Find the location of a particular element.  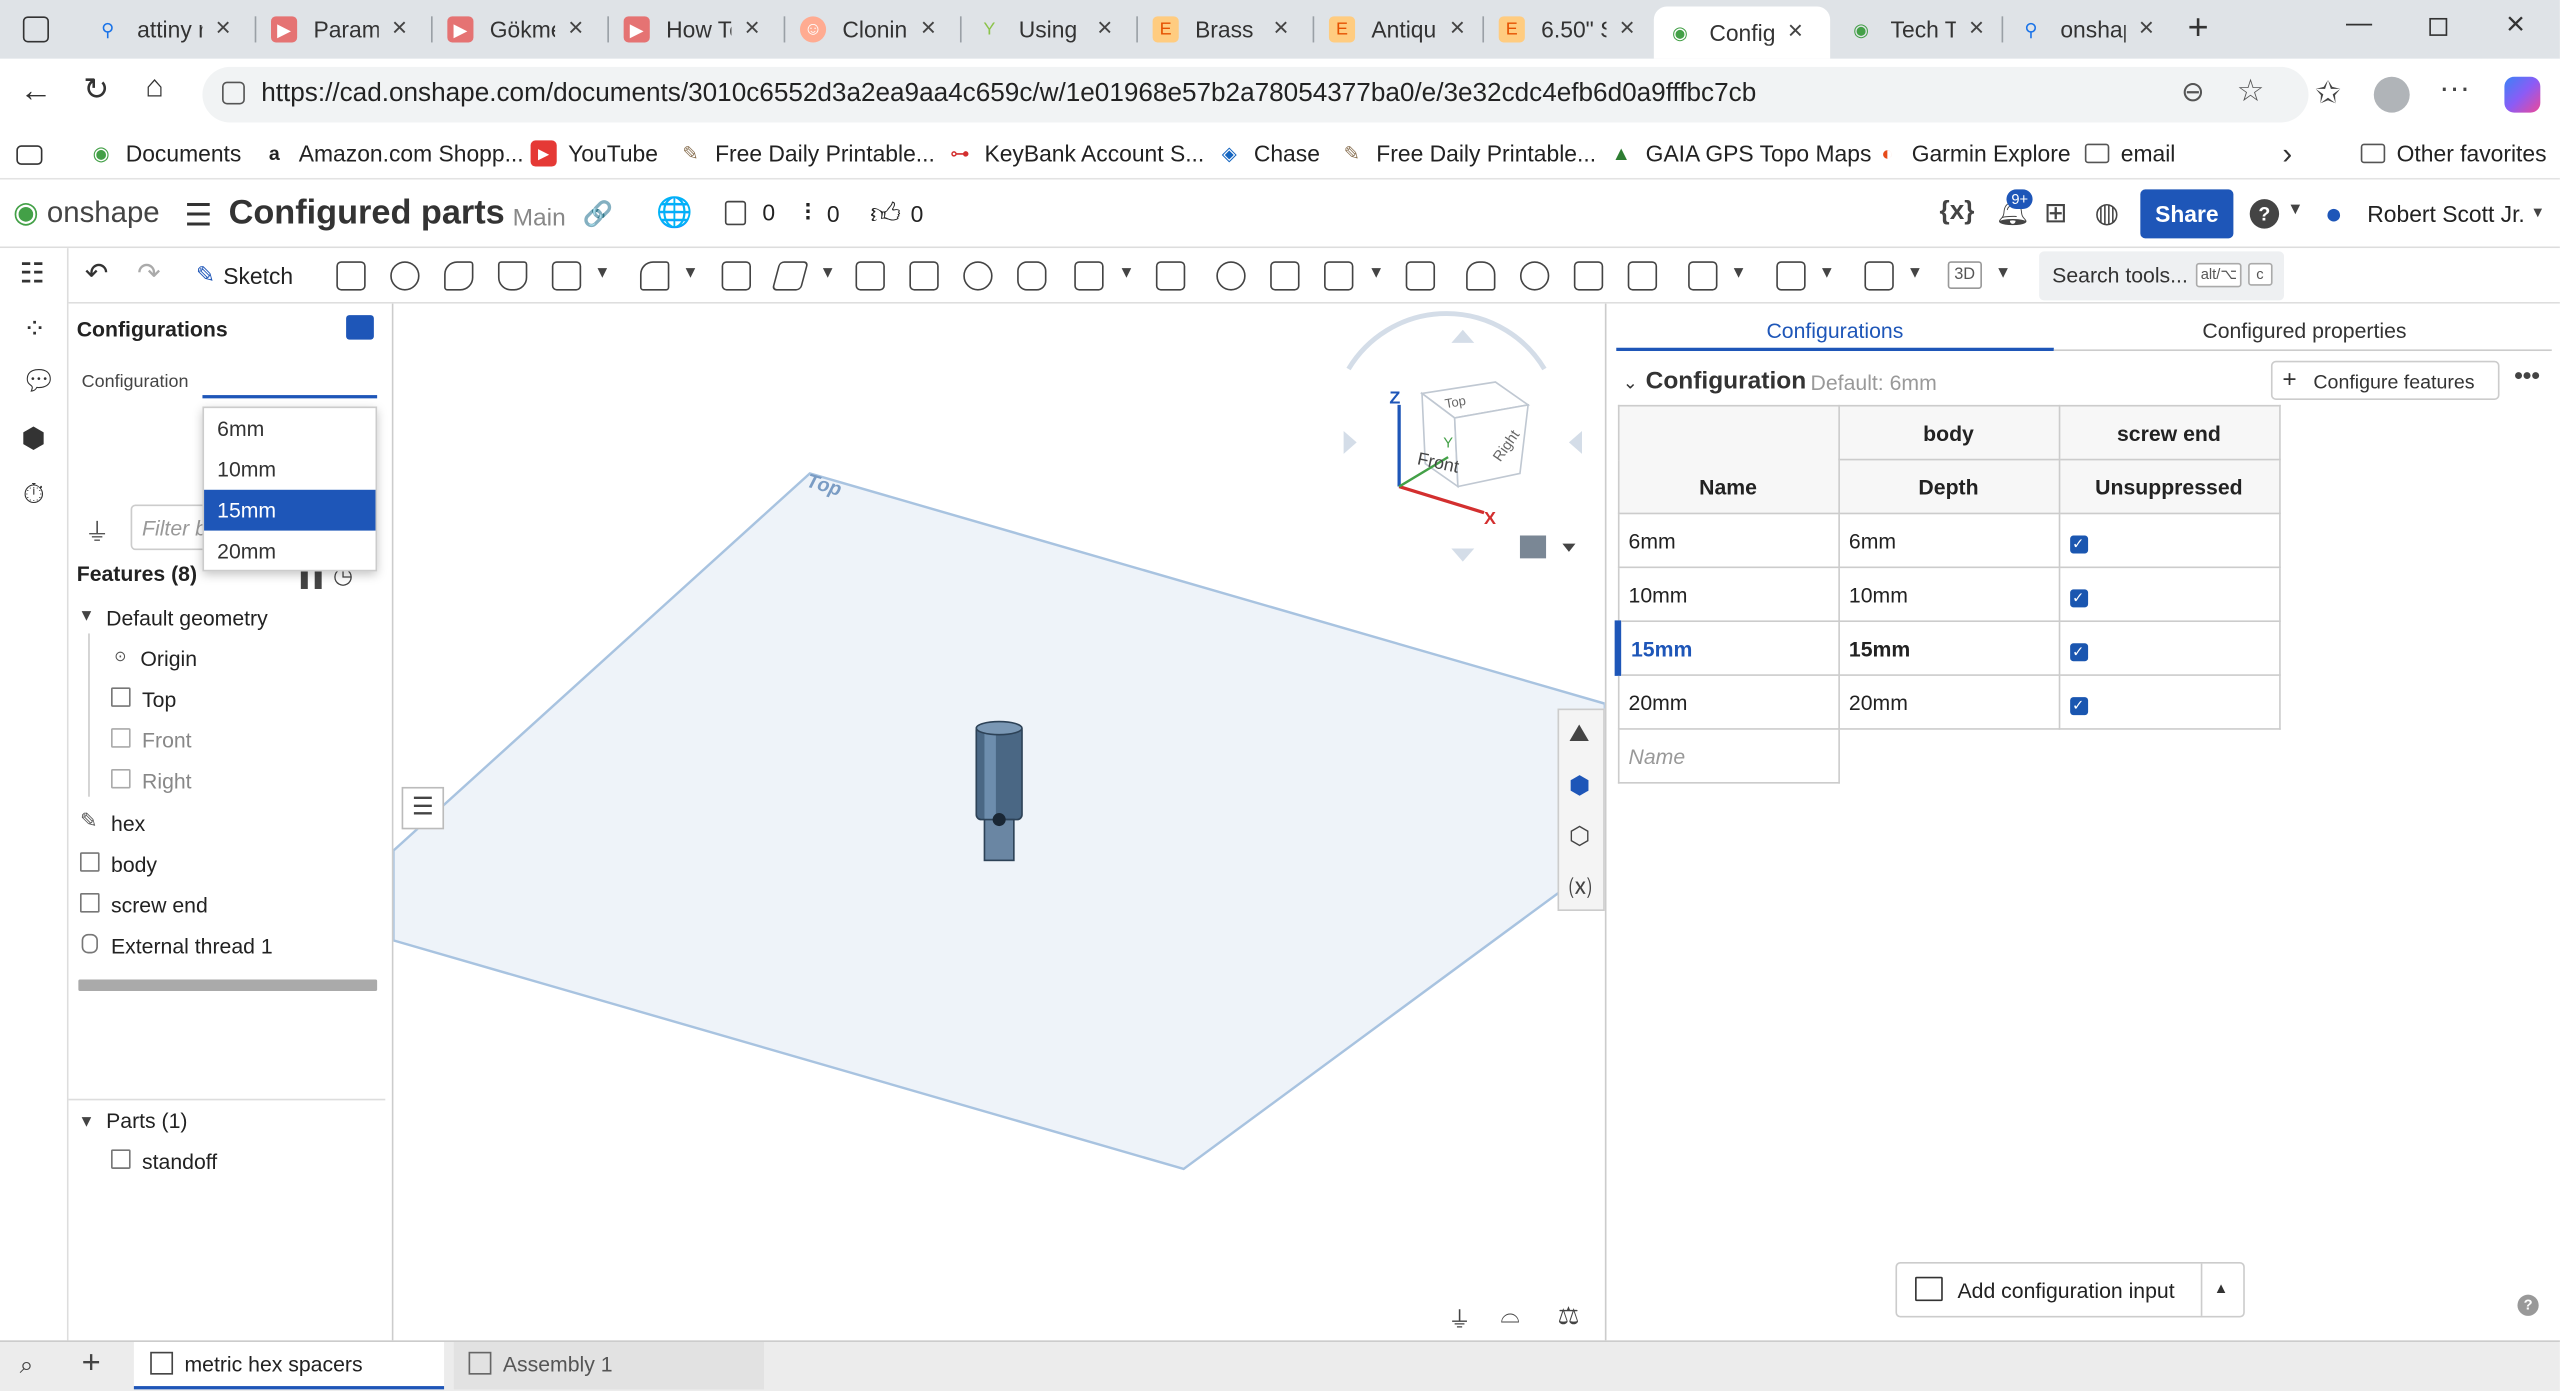

section-view-icon: ⬢ is located at coordinates (1579, 785).